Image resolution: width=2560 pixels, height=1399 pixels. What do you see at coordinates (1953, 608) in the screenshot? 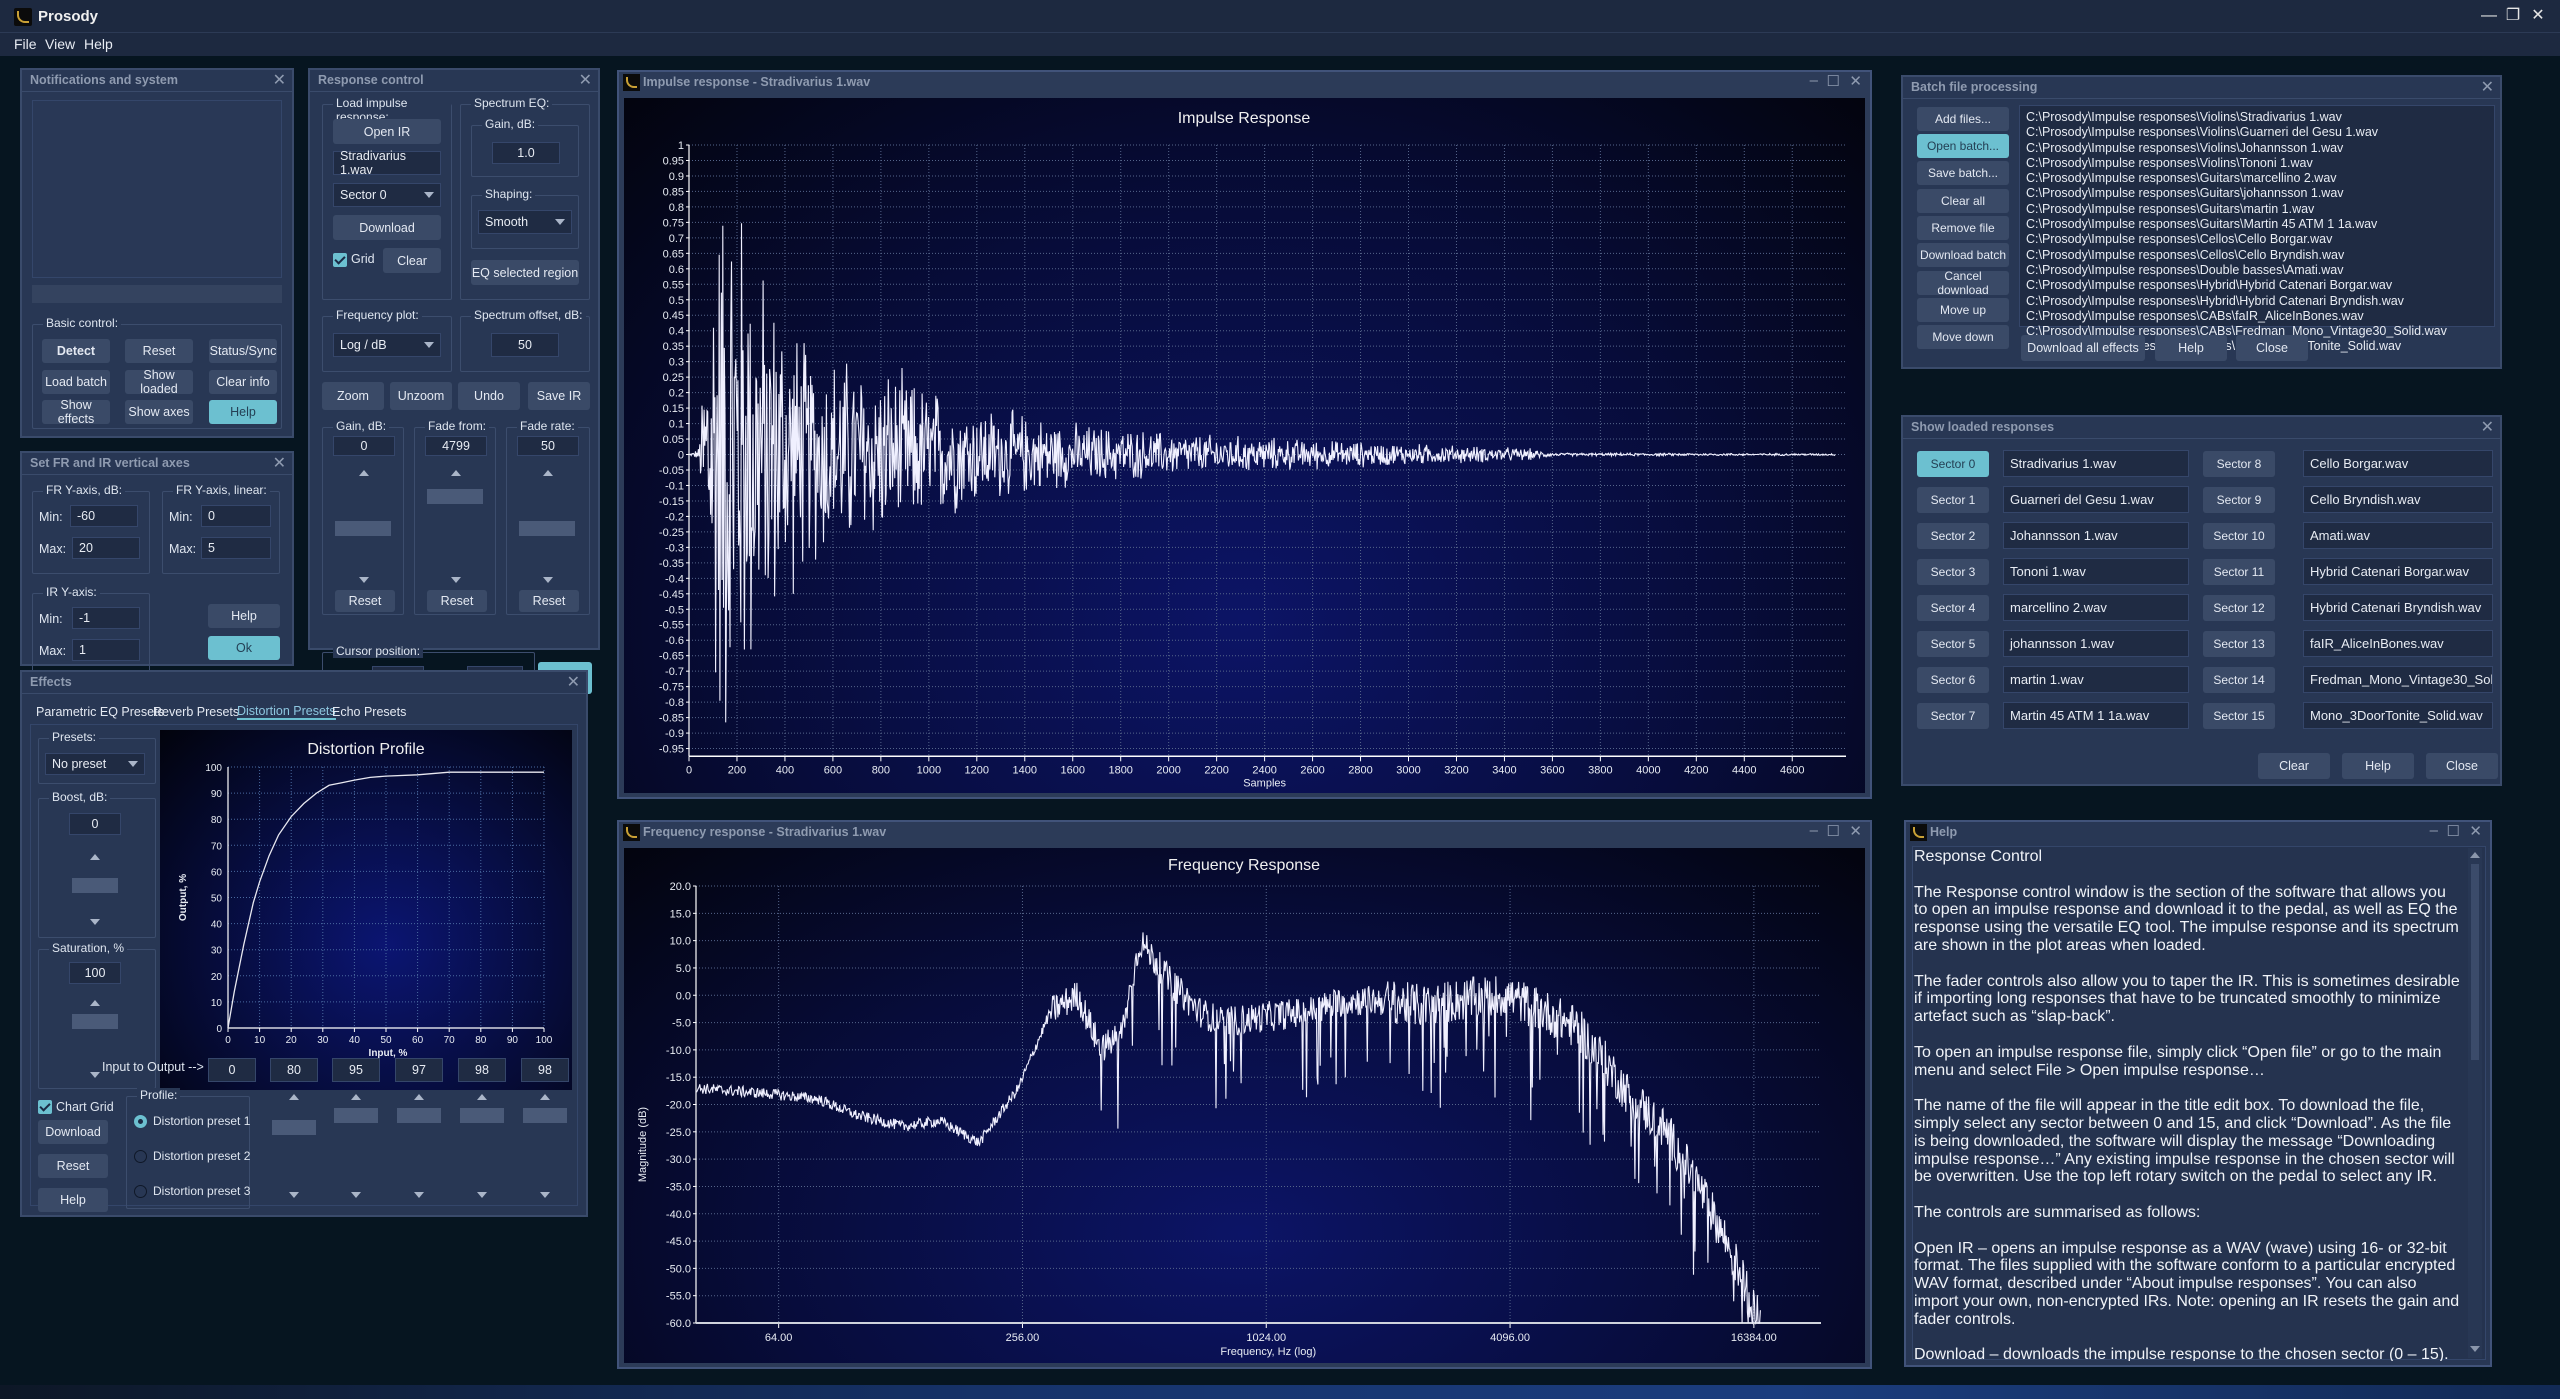
I see `sector-4-button: Sector 4` at bounding box center [1953, 608].